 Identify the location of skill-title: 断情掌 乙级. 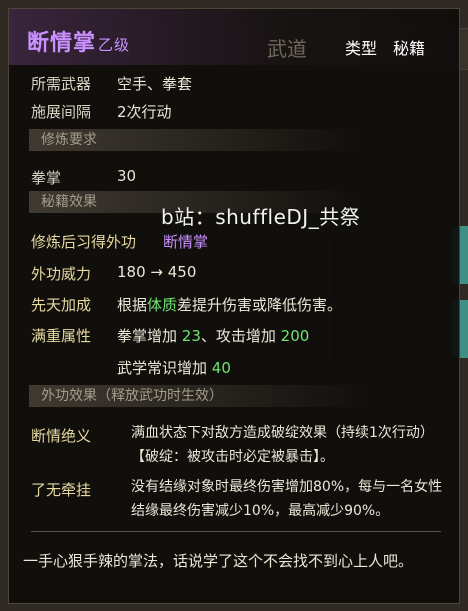
(79, 43).